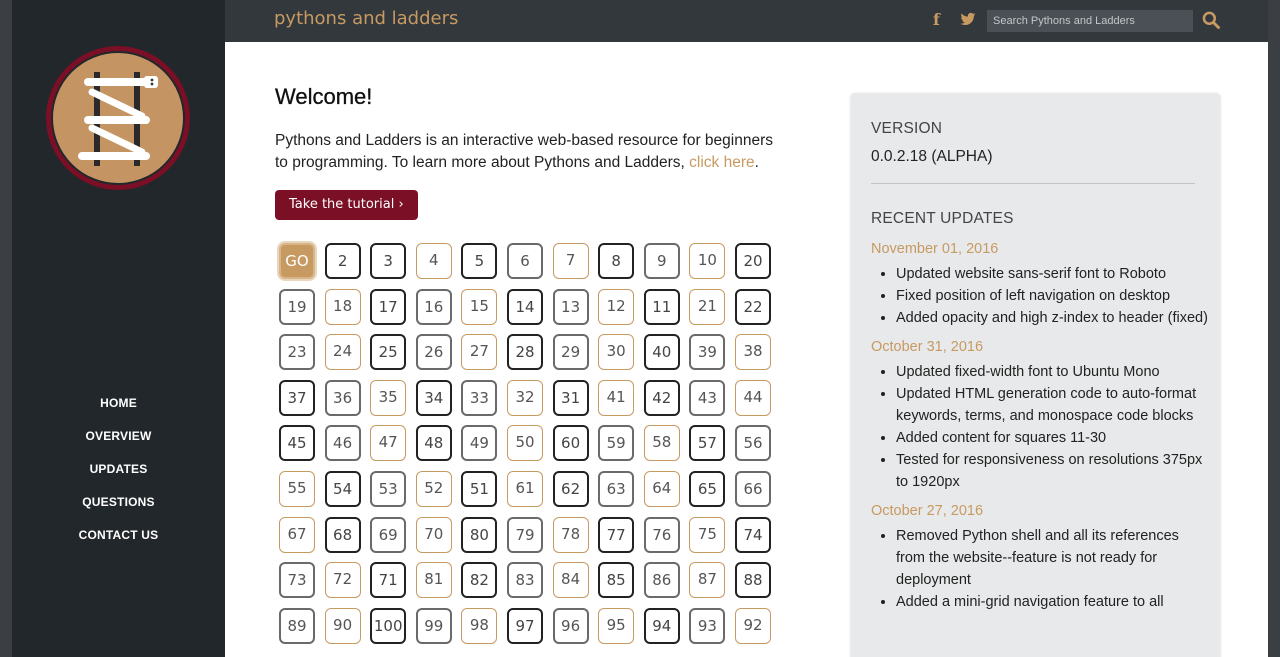 The width and height of the screenshot is (1280, 657). Describe the element at coordinates (616, 397) in the screenshot. I see `square-41: 41` at that location.